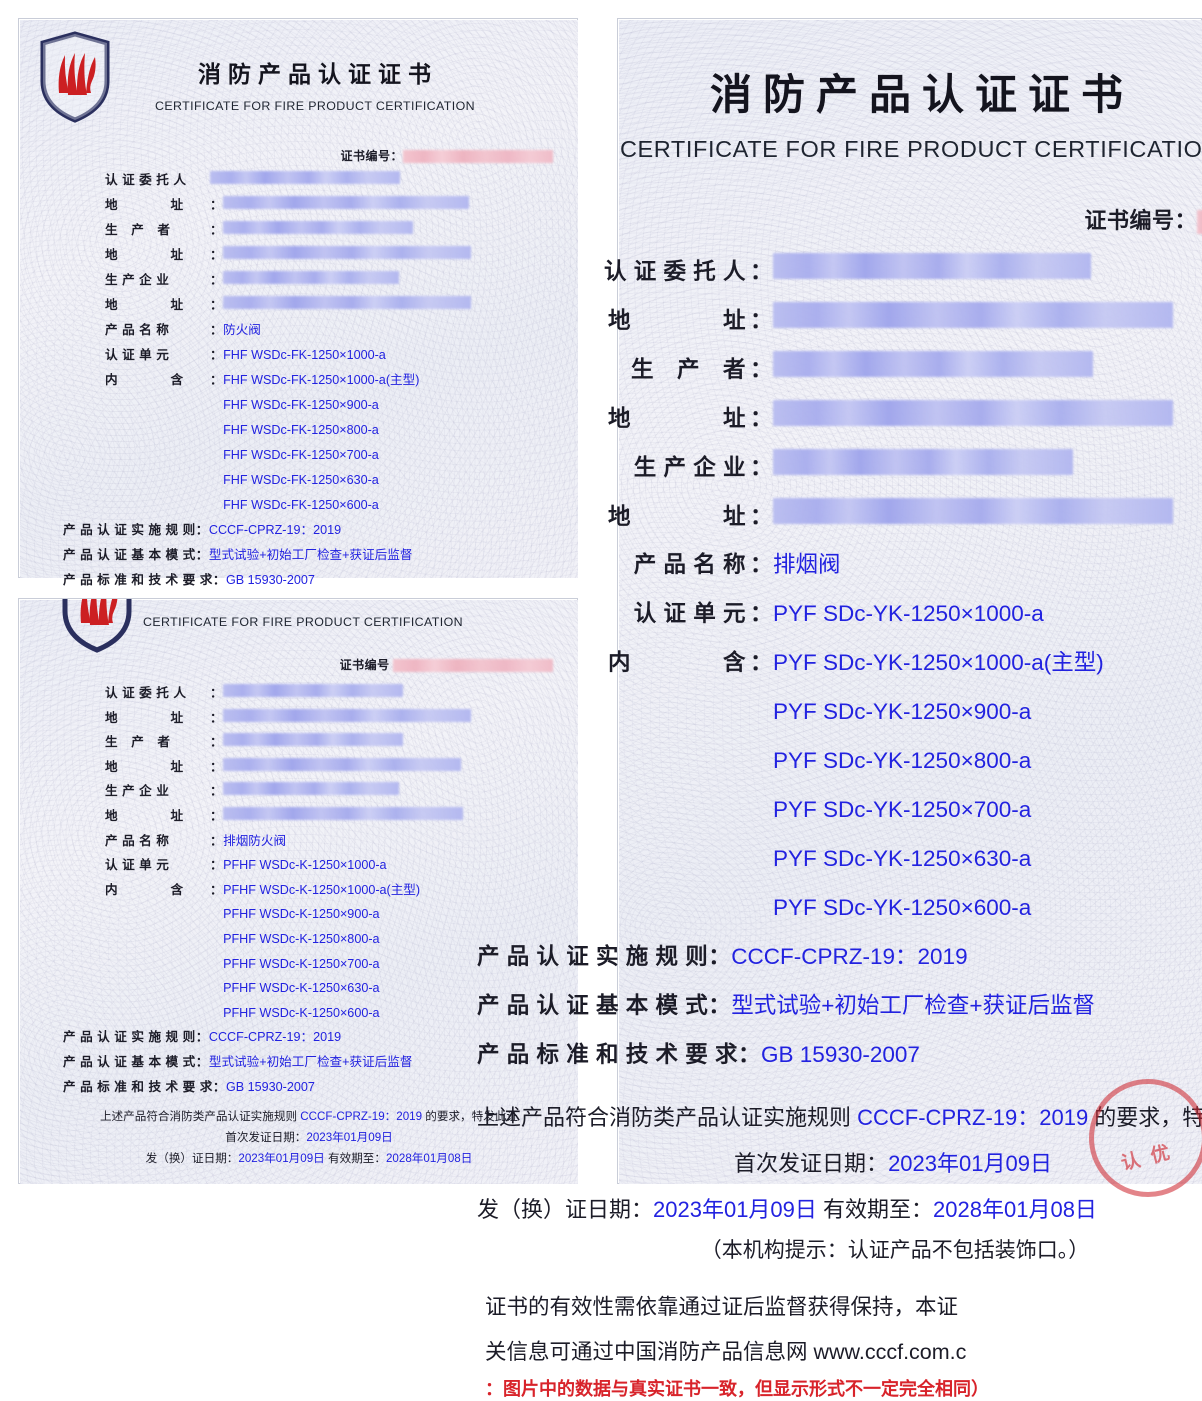 Image resolution: width=1202 pixels, height=1401 pixels. Describe the element at coordinates (872, 219) in the screenshot. I see `certificate-number-c: 证书编号：` at that location.